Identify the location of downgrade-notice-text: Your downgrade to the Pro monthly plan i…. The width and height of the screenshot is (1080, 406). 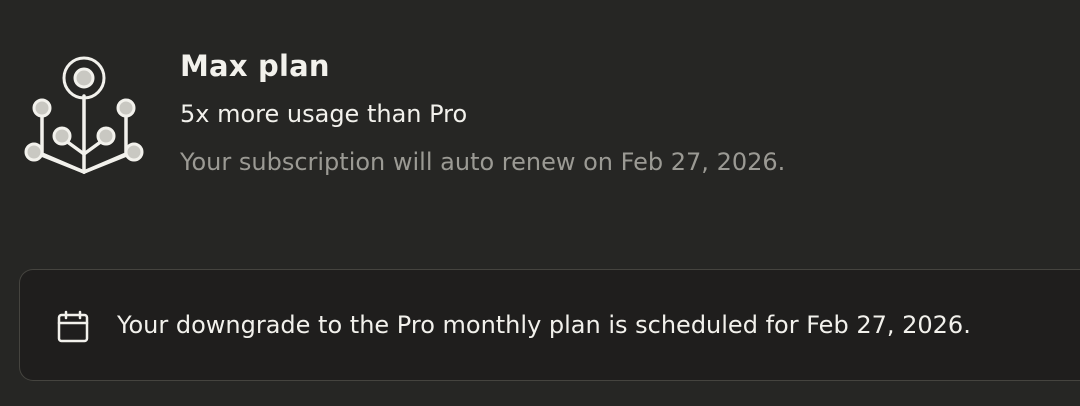
(544, 325).